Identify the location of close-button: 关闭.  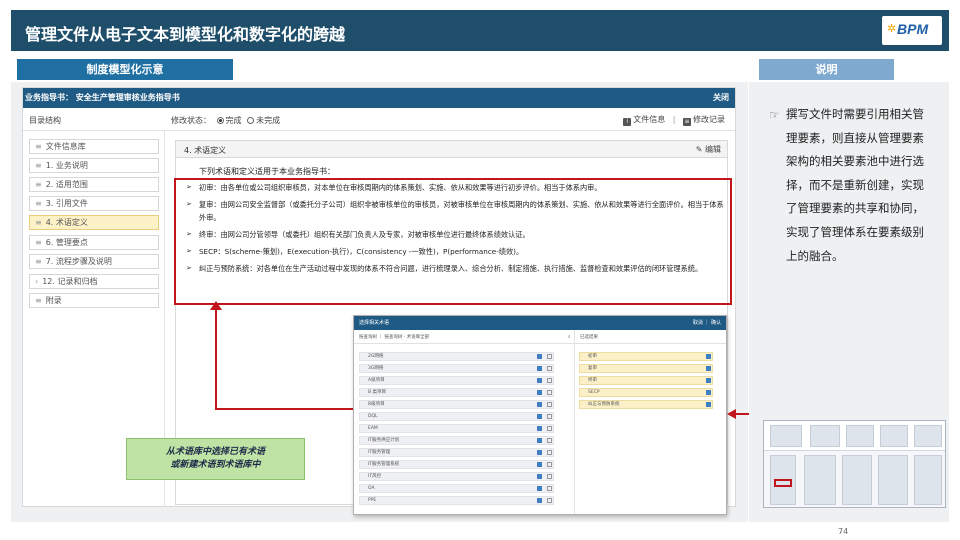
(721, 97).